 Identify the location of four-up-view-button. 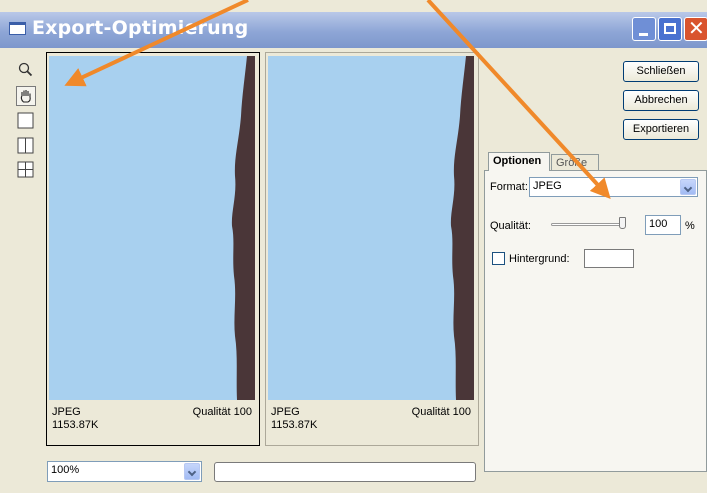
(26, 170).